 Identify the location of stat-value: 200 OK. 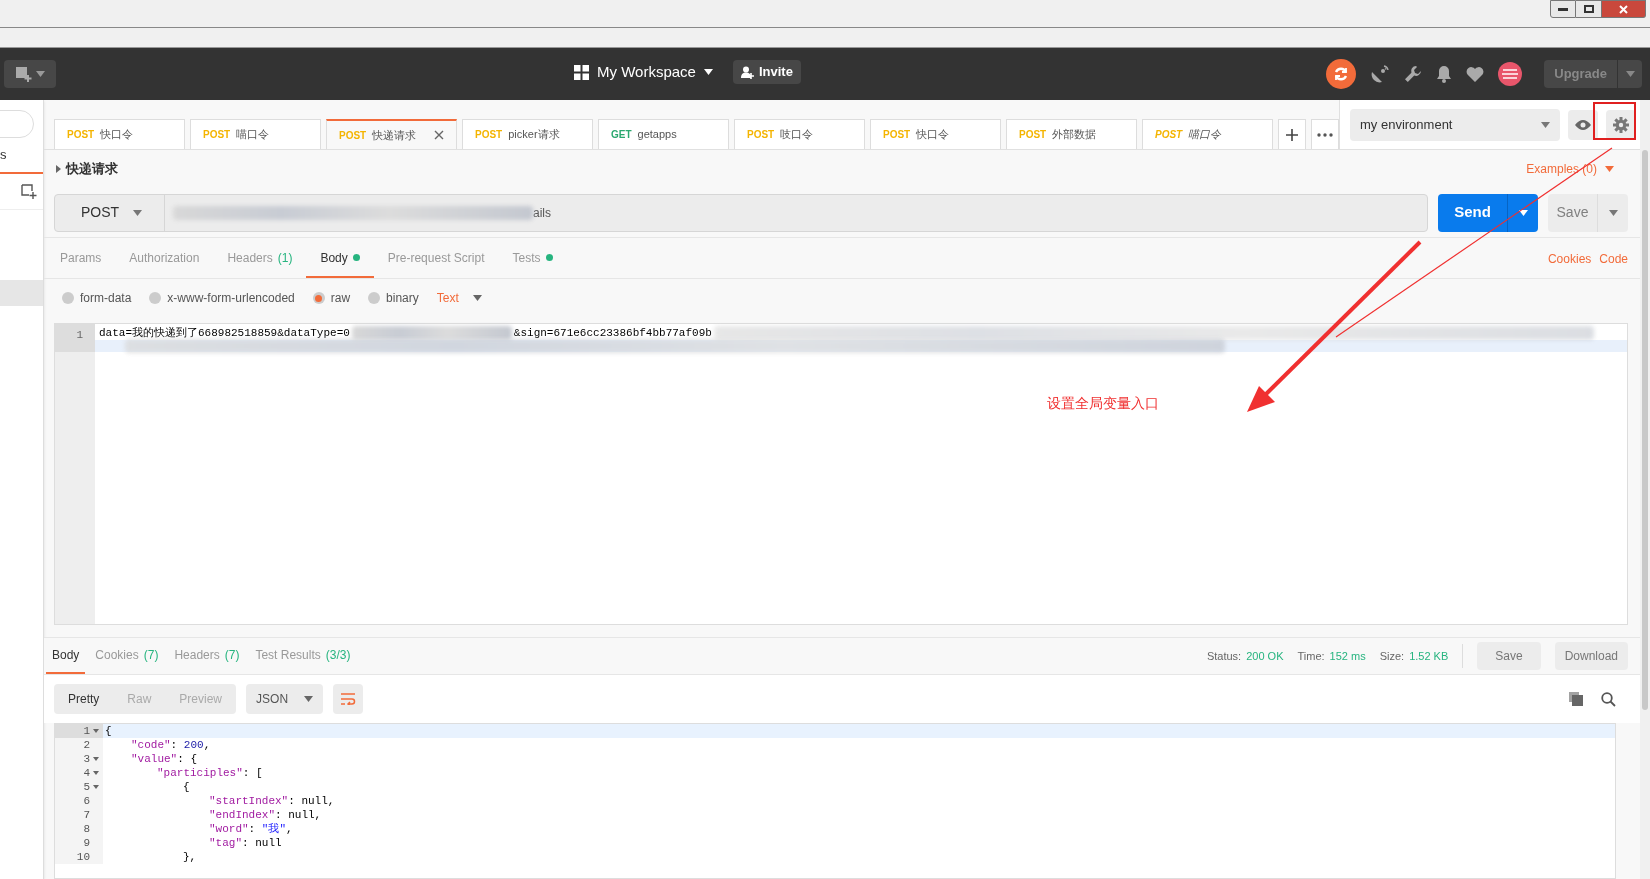
(1265, 656).